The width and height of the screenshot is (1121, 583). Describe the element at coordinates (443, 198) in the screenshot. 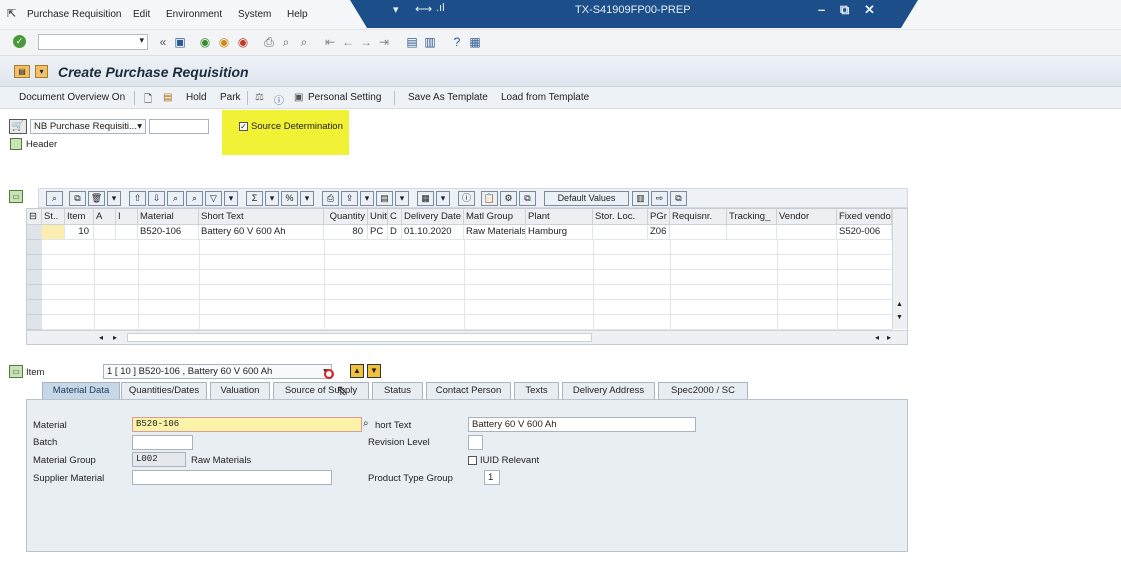

I see `layout-dropdown-icon: ▾` at that location.